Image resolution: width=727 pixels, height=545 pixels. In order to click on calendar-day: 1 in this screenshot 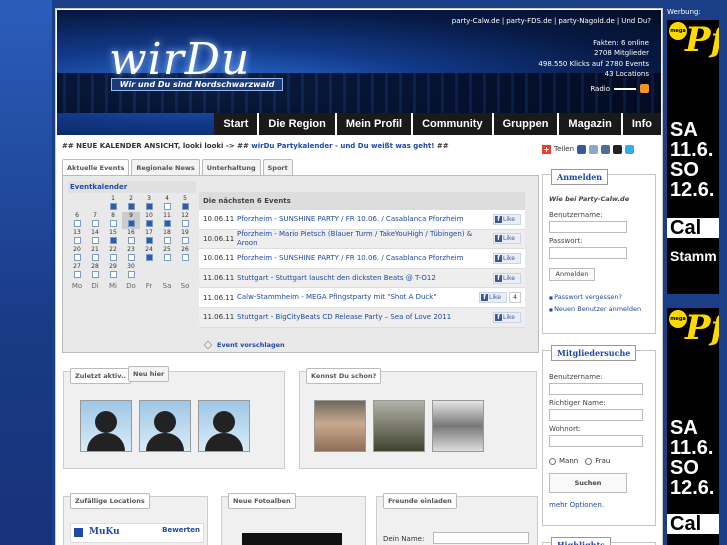, I will do `click(113, 203)`.